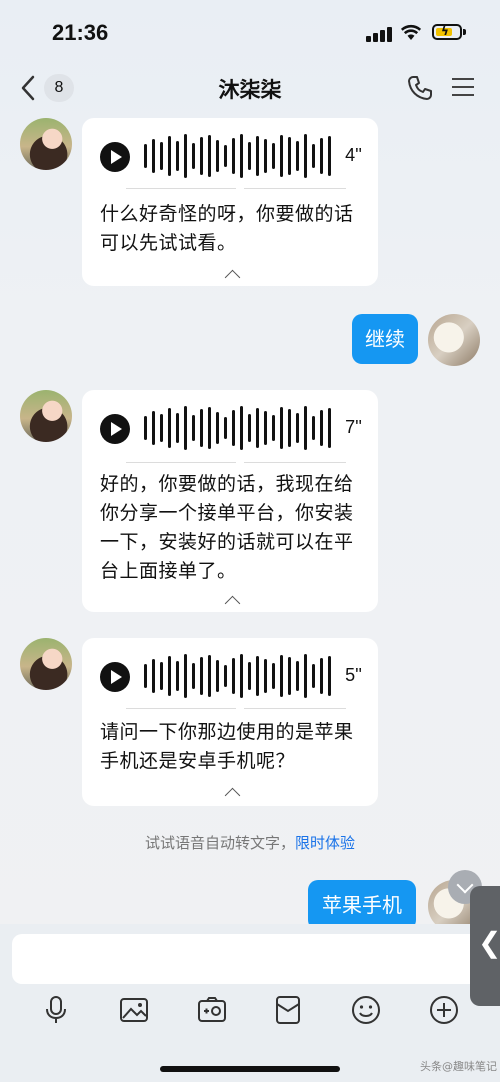 This screenshot has height=1082, width=500. What do you see at coordinates (447, 32) in the screenshot?
I see `battery-icon: ϟ` at bounding box center [447, 32].